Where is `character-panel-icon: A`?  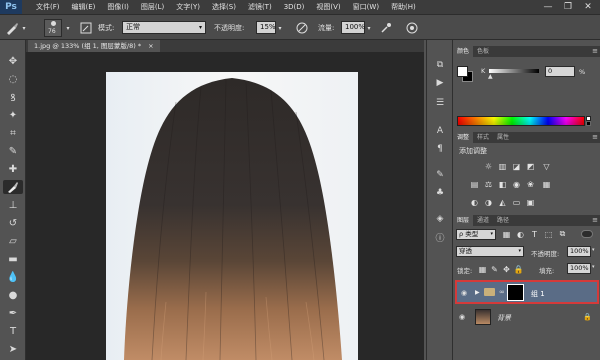
character-panel-icon: A is located at coordinates (440, 131).